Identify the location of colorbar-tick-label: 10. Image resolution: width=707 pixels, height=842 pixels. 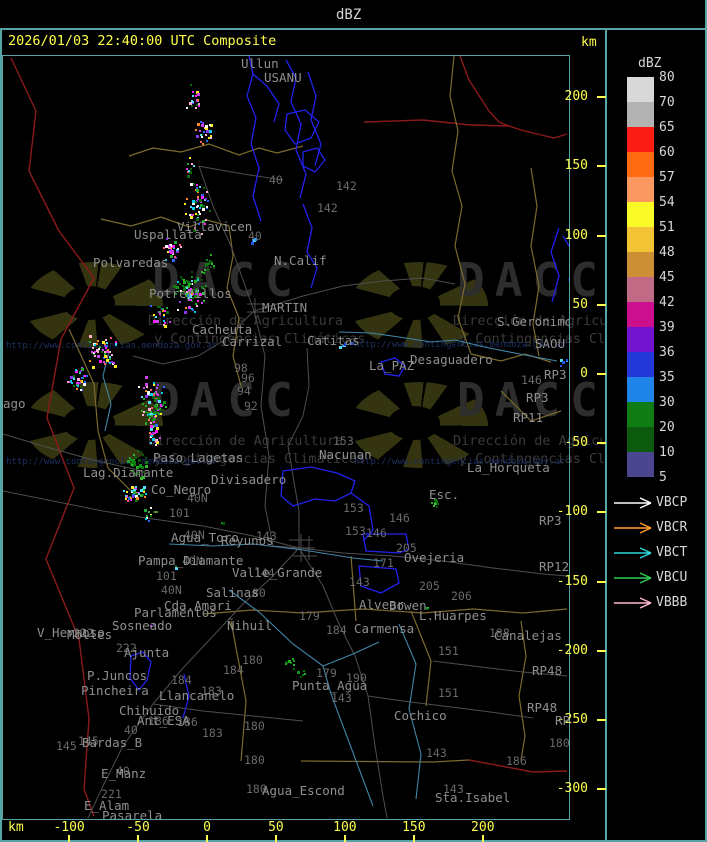
(667, 452).